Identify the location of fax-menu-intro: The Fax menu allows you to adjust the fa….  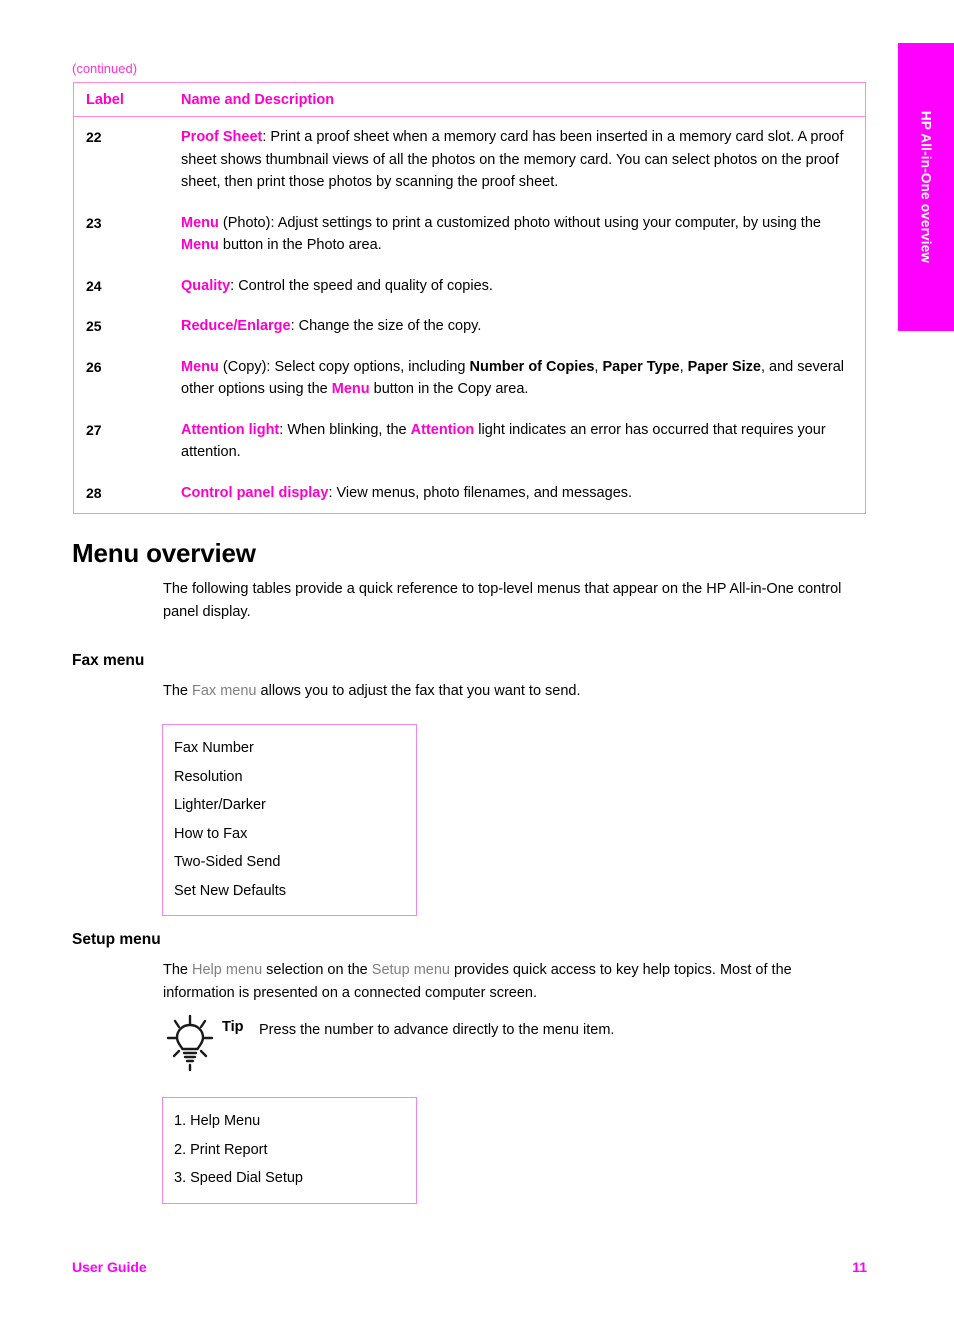
(513, 691).